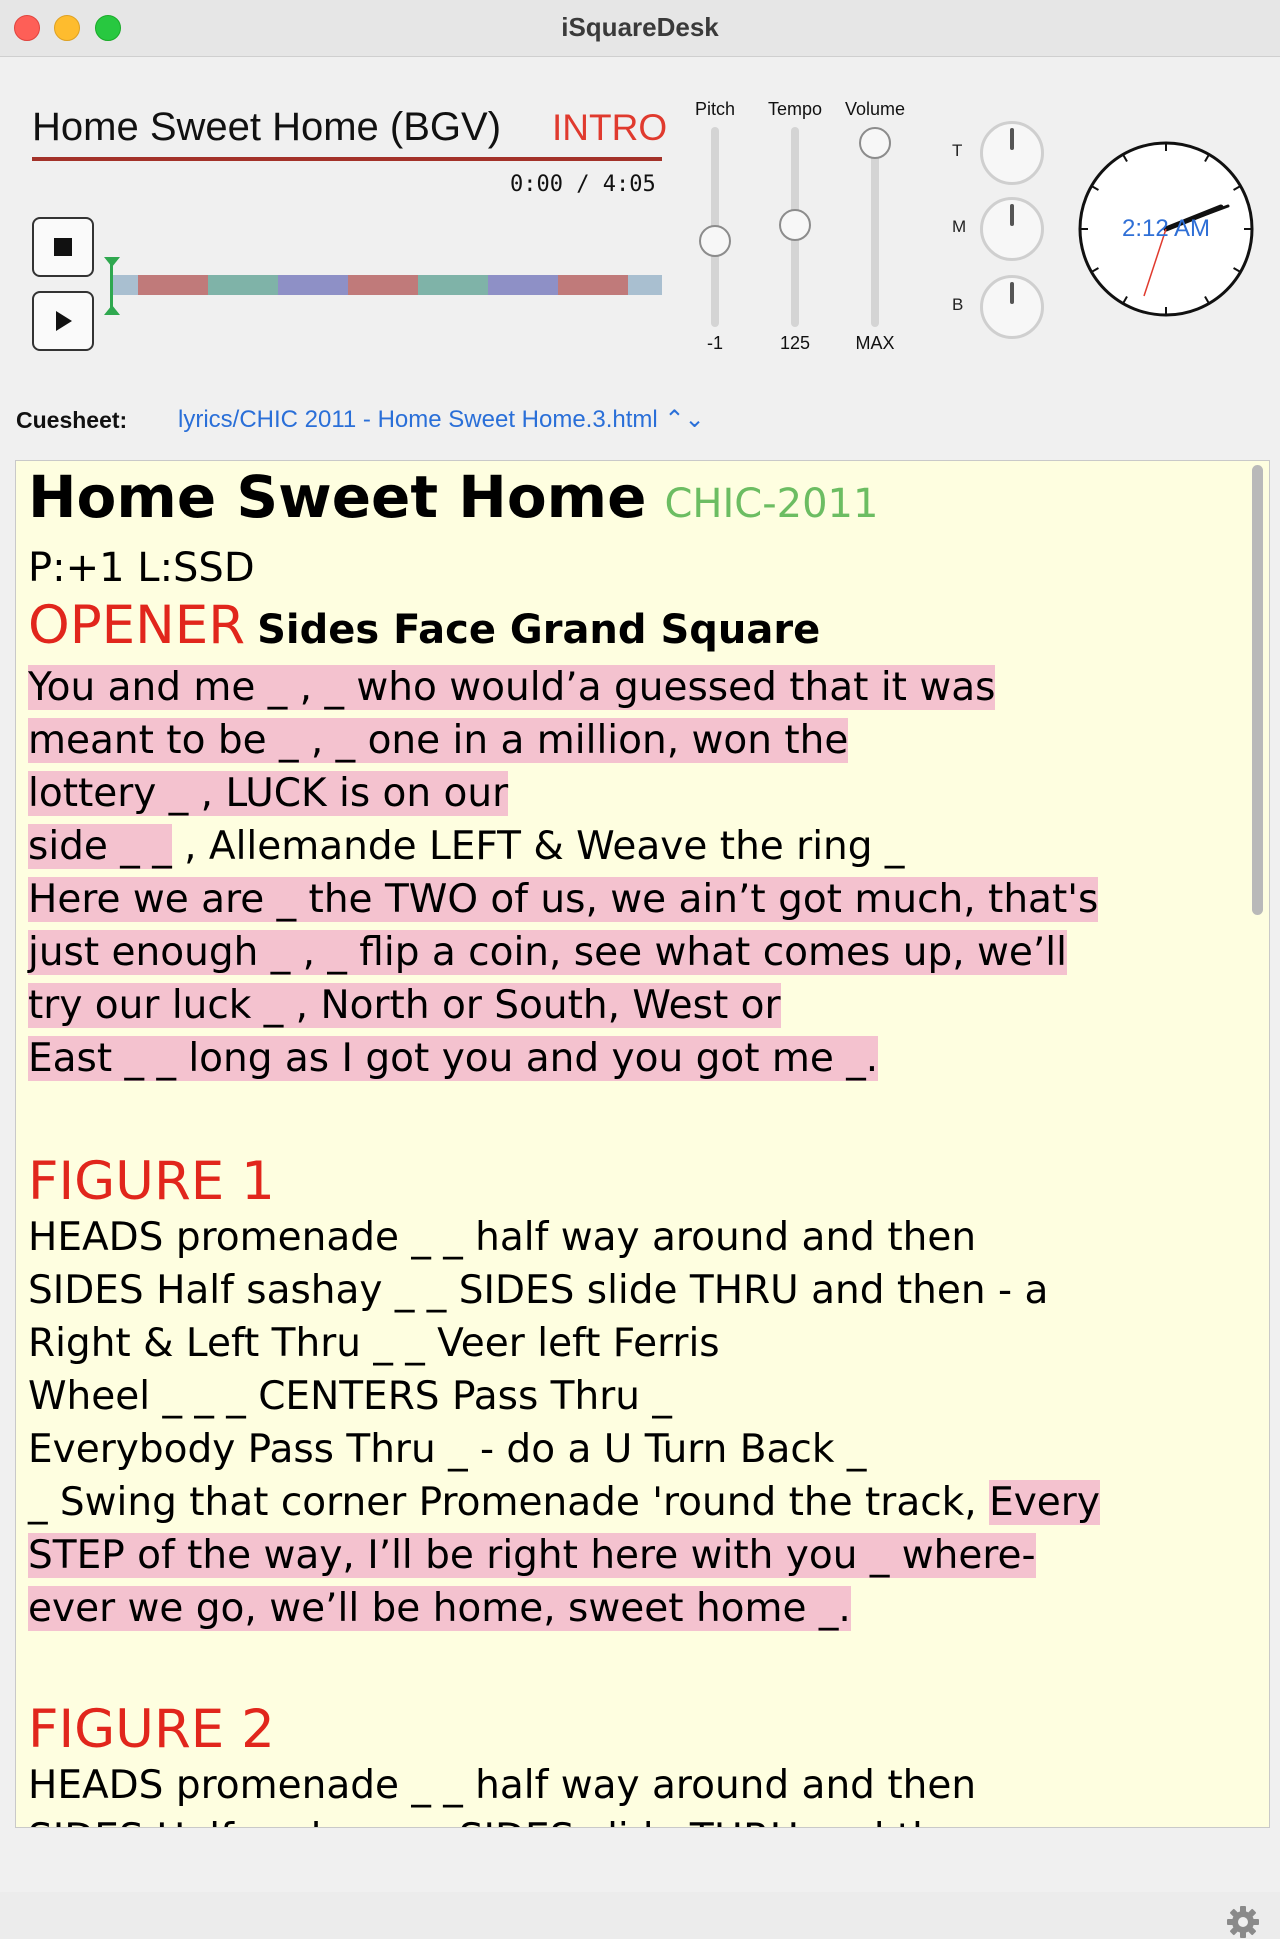 Image resolution: width=1280 pixels, height=1939 pixels. I want to click on mid-label: M, so click(959, 226).